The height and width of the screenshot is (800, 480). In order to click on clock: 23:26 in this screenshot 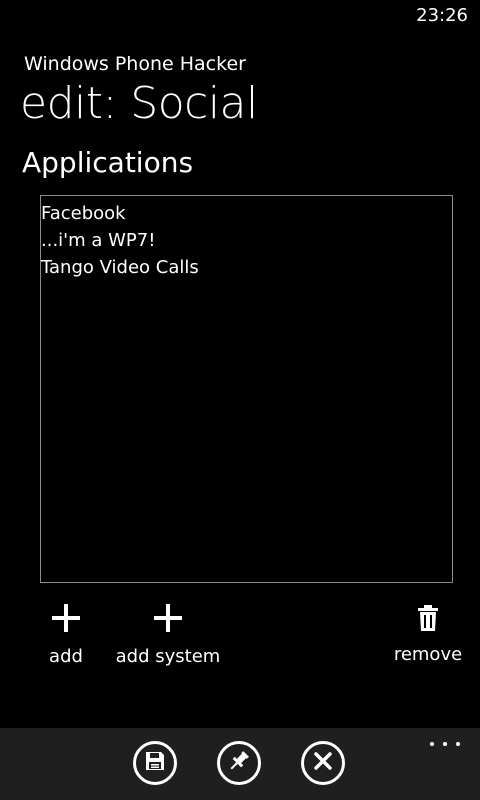, I will do `click(442, 15)`.